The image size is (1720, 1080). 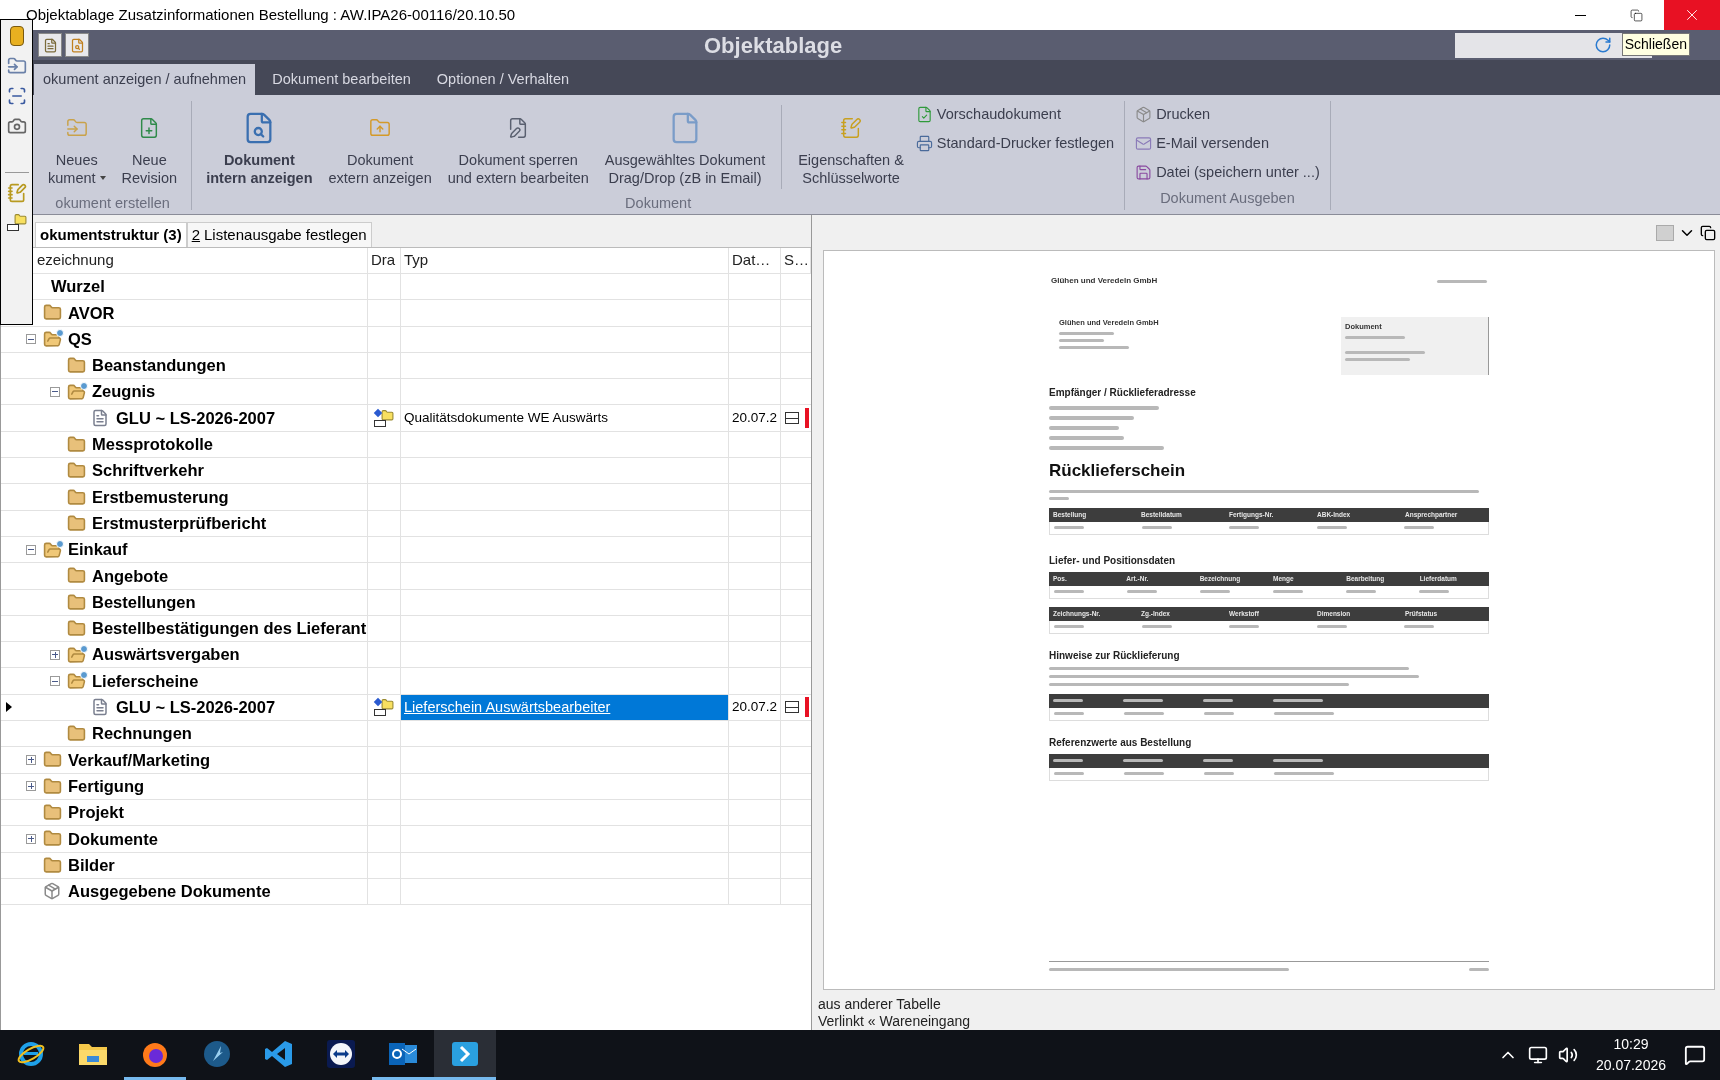 I want to click on table-cell-text: Qualitätsdokumente WE Auswärts, so click(x=506, y=418).